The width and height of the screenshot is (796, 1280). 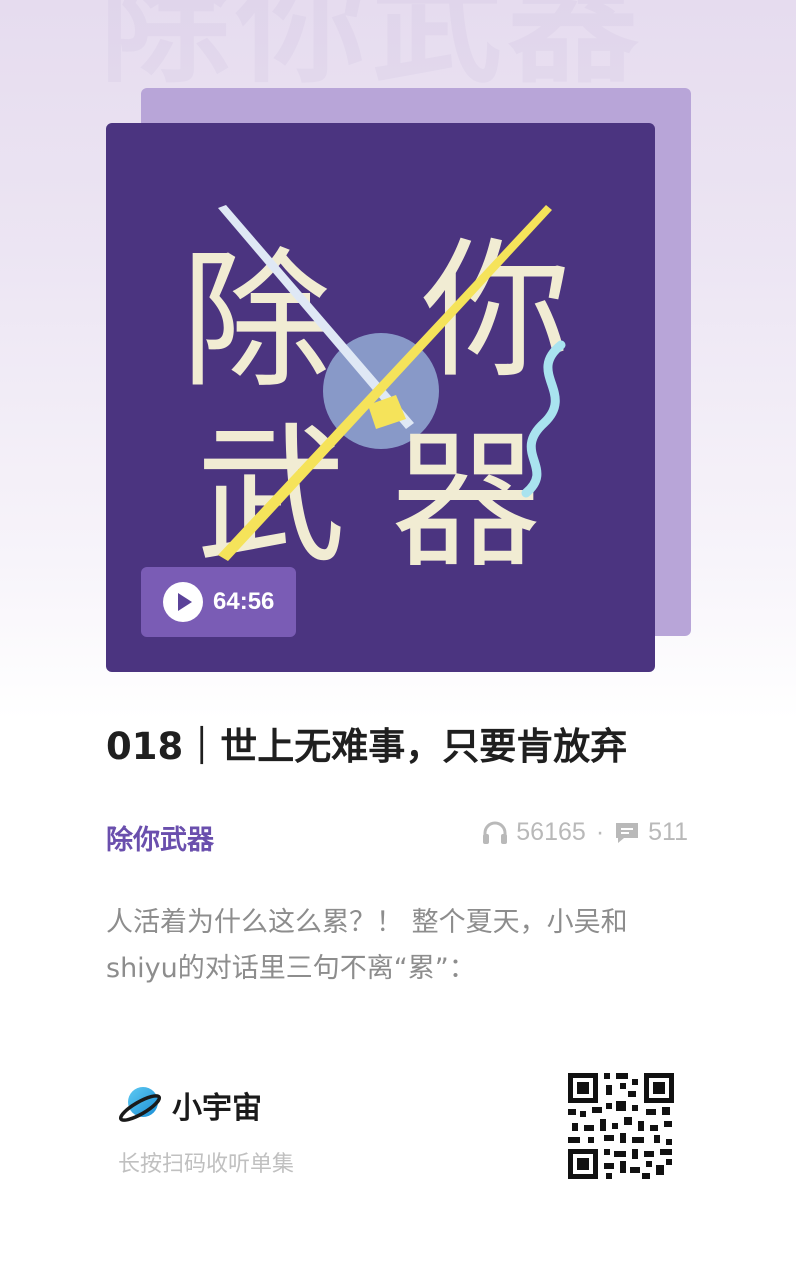 What do you see at coordinates (495, 832) in the screenshot?
I see `headphones-icon` at bounding box center [495, 832].